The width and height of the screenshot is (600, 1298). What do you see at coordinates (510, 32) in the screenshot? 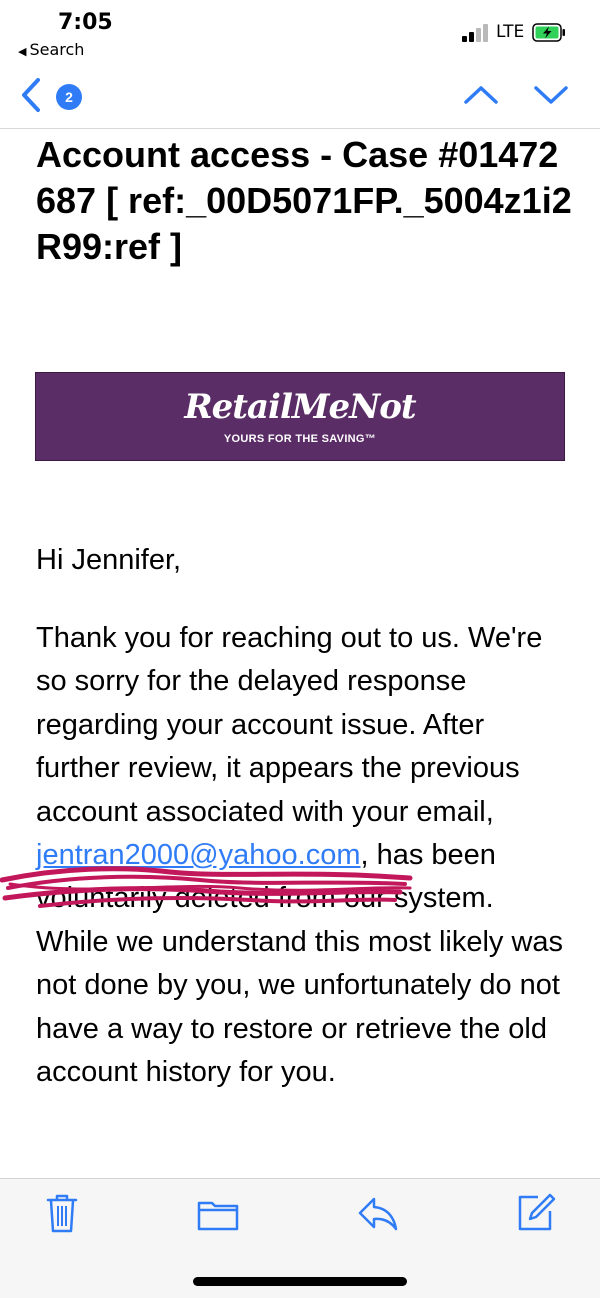
I see `network-type: LTE` at bounding box center [510, 32].